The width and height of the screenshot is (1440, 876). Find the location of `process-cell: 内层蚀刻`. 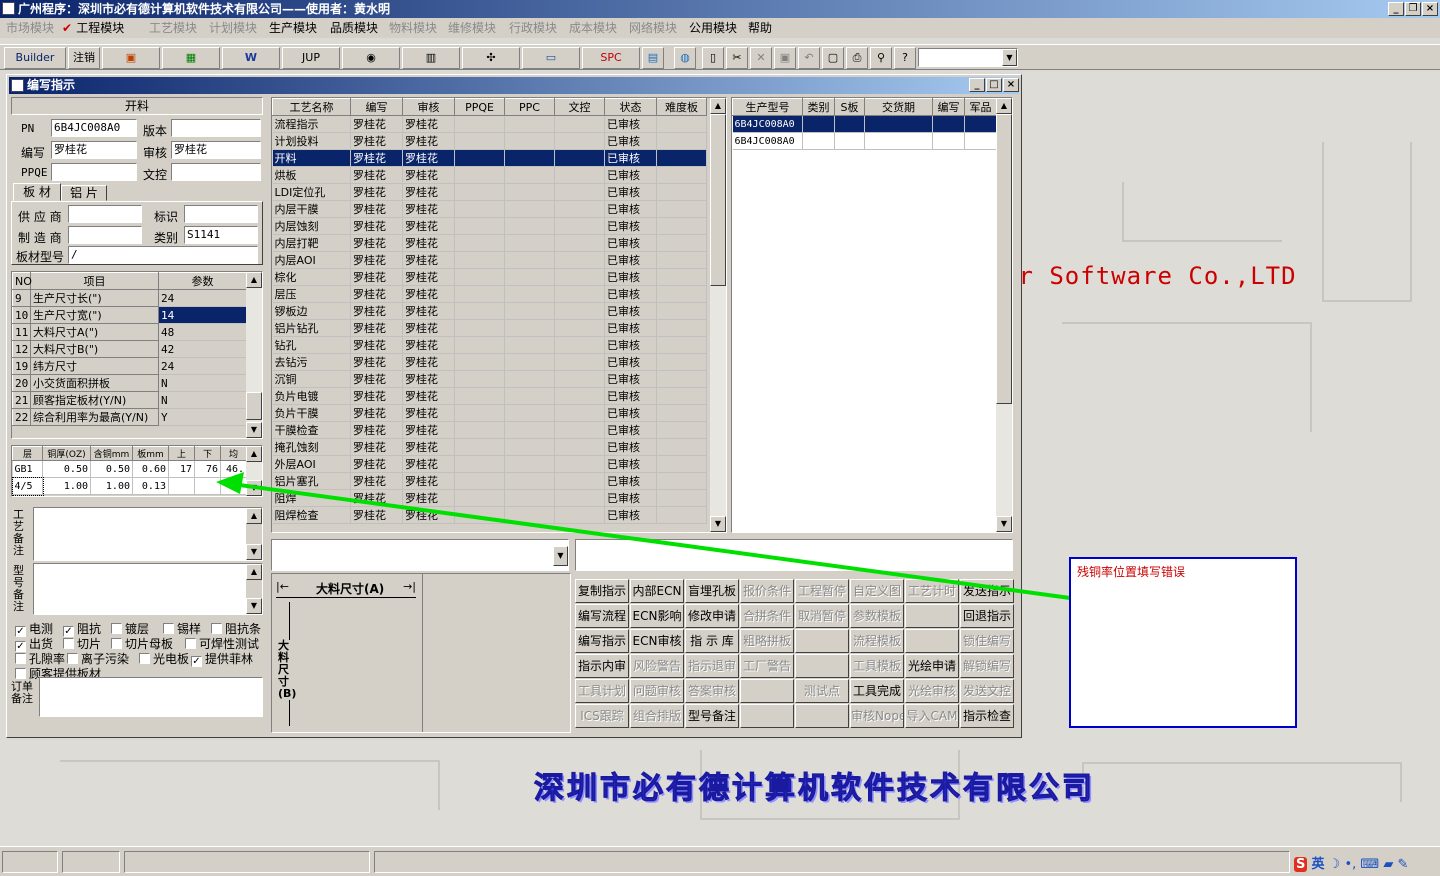

process-cell: 内层蚀刻 is located at coordinates (311, 226).